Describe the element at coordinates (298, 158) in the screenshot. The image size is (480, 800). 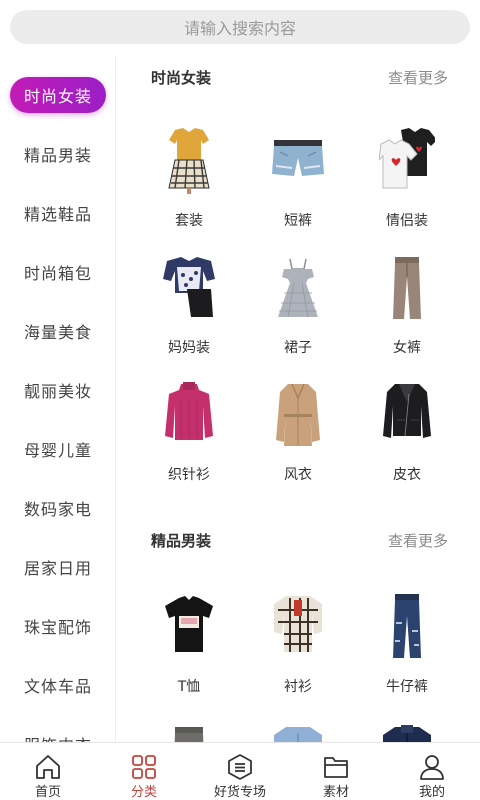
I see `shorts-icon` at that location.